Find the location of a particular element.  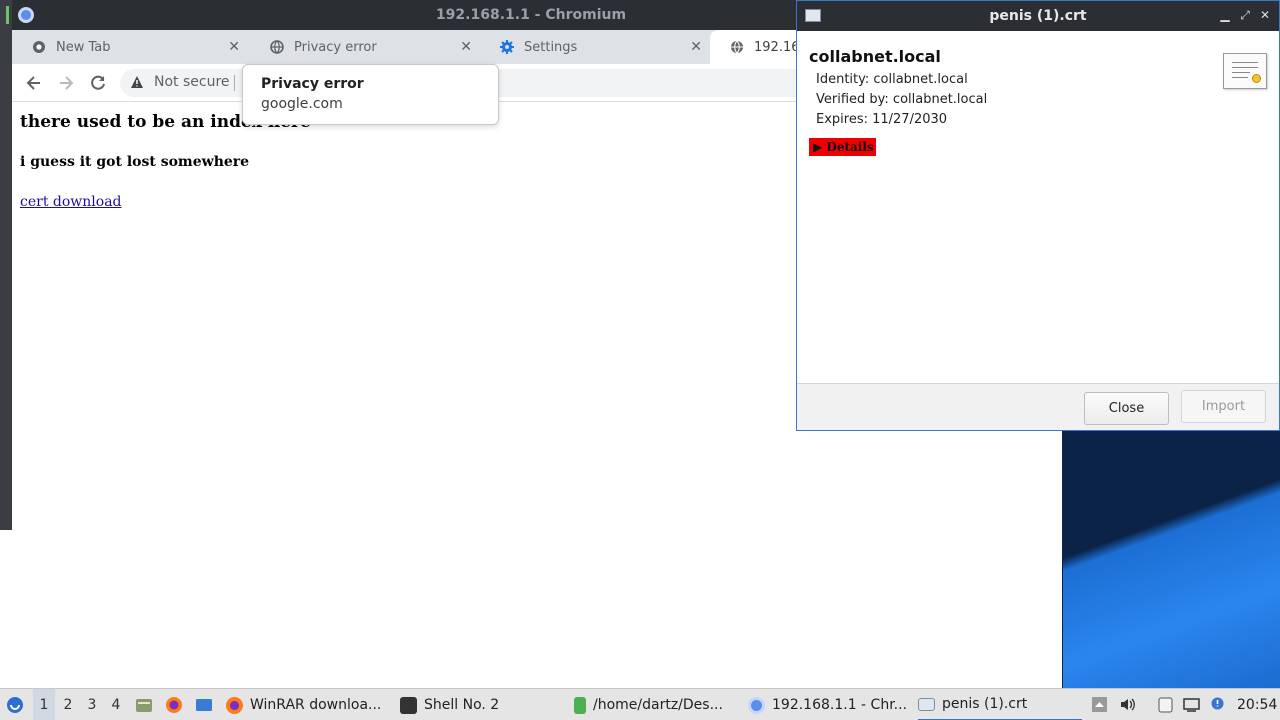

tab-privacy-error: Privacy error ✕ is located at coordinates (365, 47).